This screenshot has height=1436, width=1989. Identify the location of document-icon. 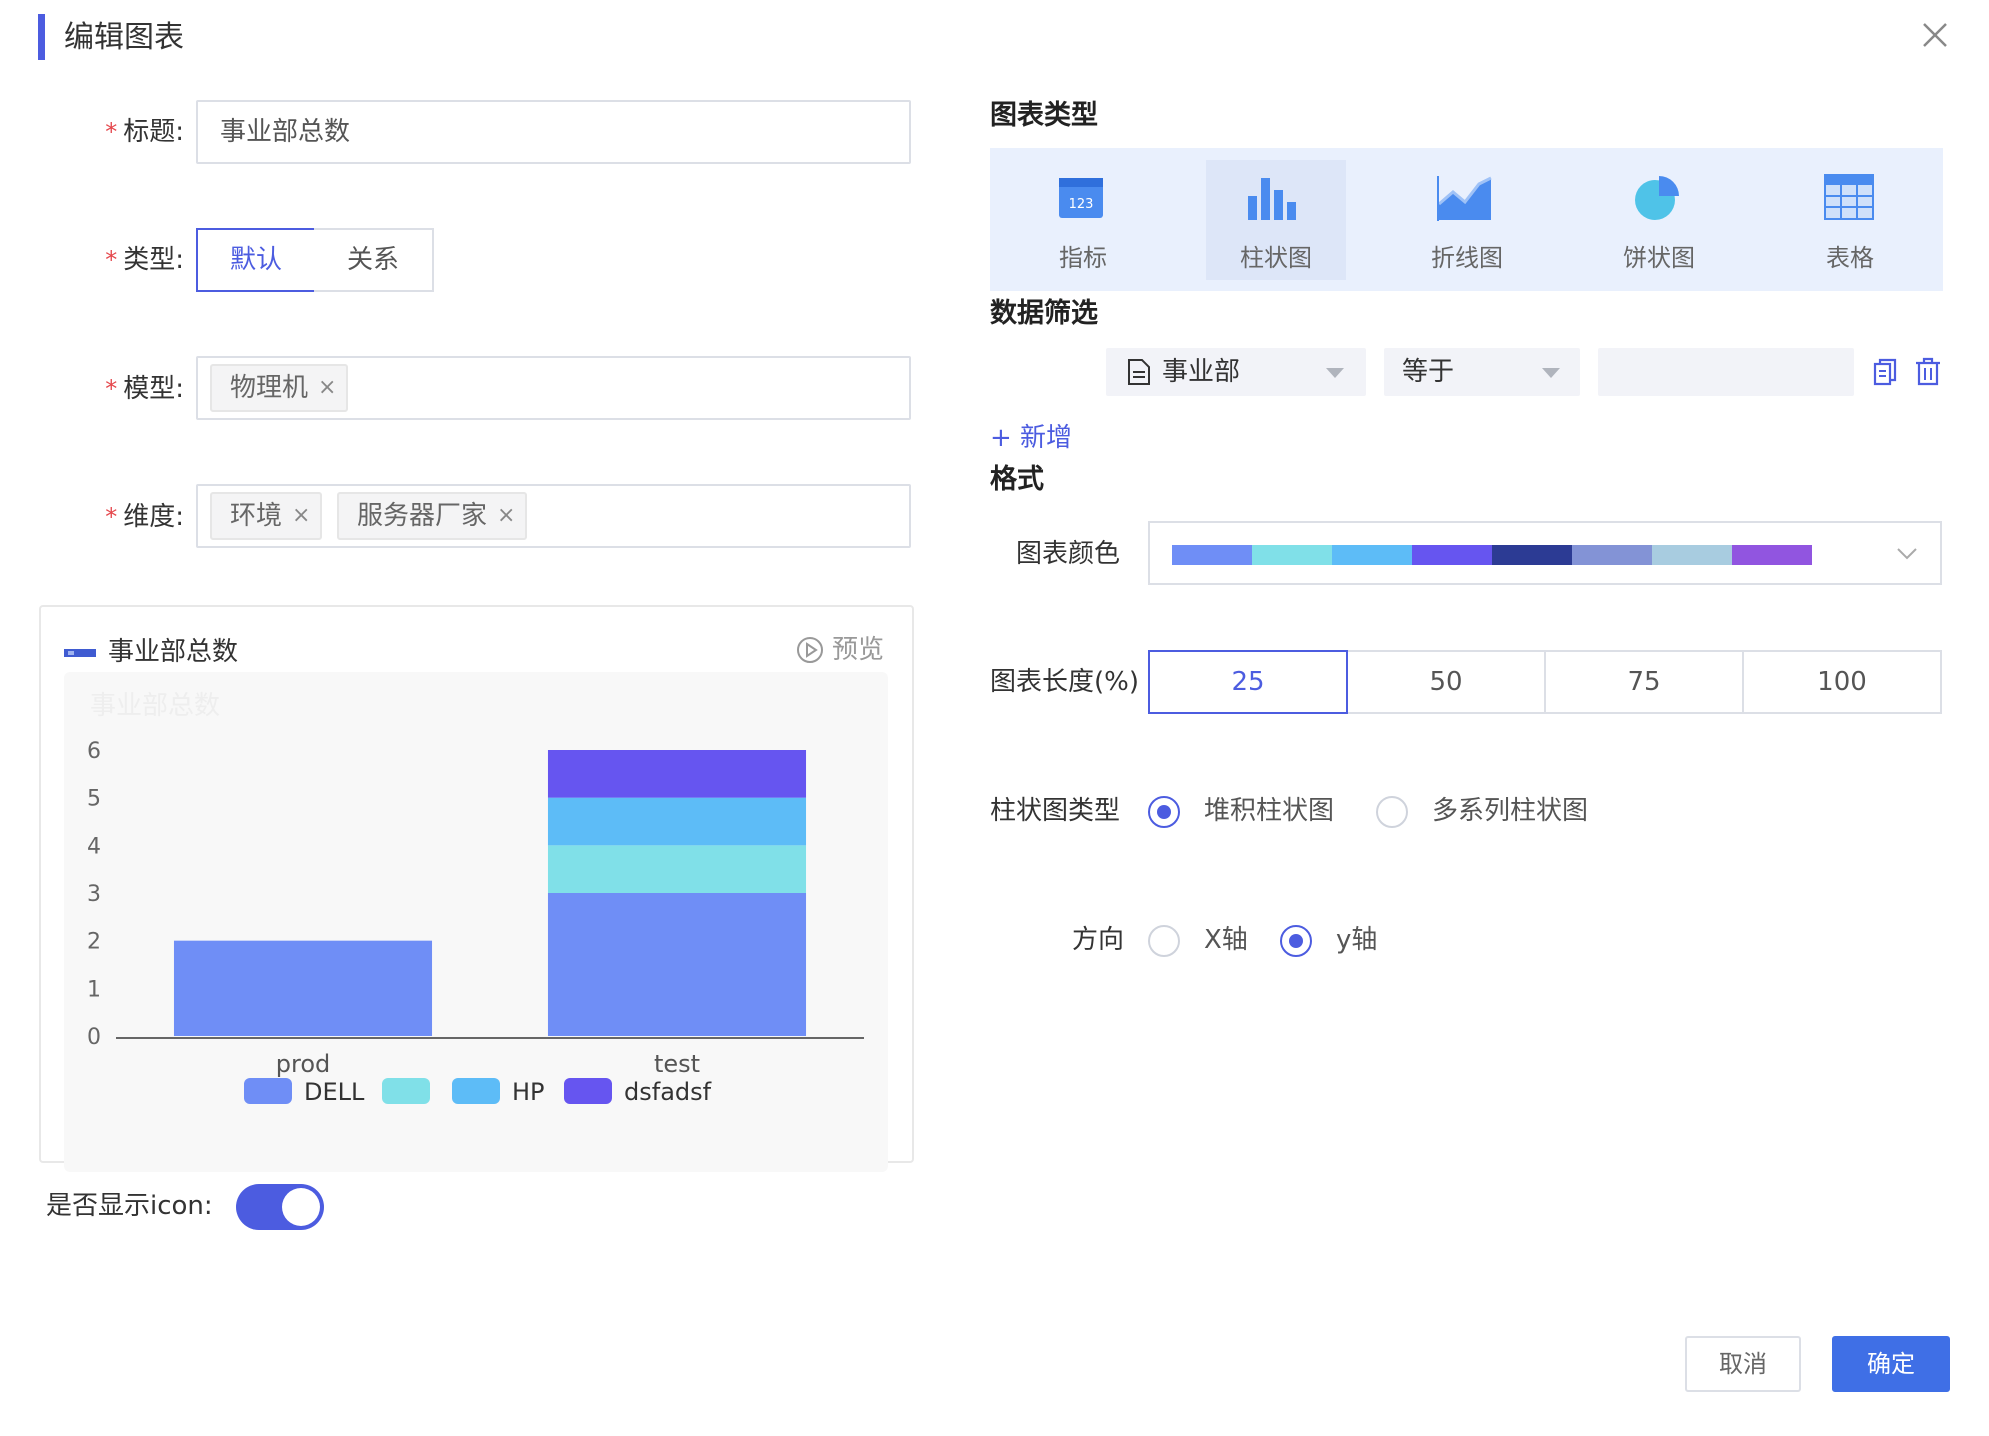
(1139, 372).